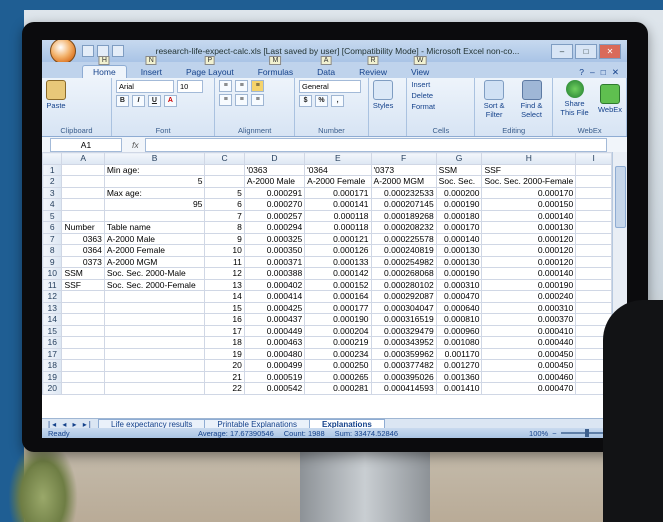 This screenshot has height=522, width=663. Describe the element at coordinates (403, 227) in the screenshot. I see `table-cell: 0.000208232` at that location.